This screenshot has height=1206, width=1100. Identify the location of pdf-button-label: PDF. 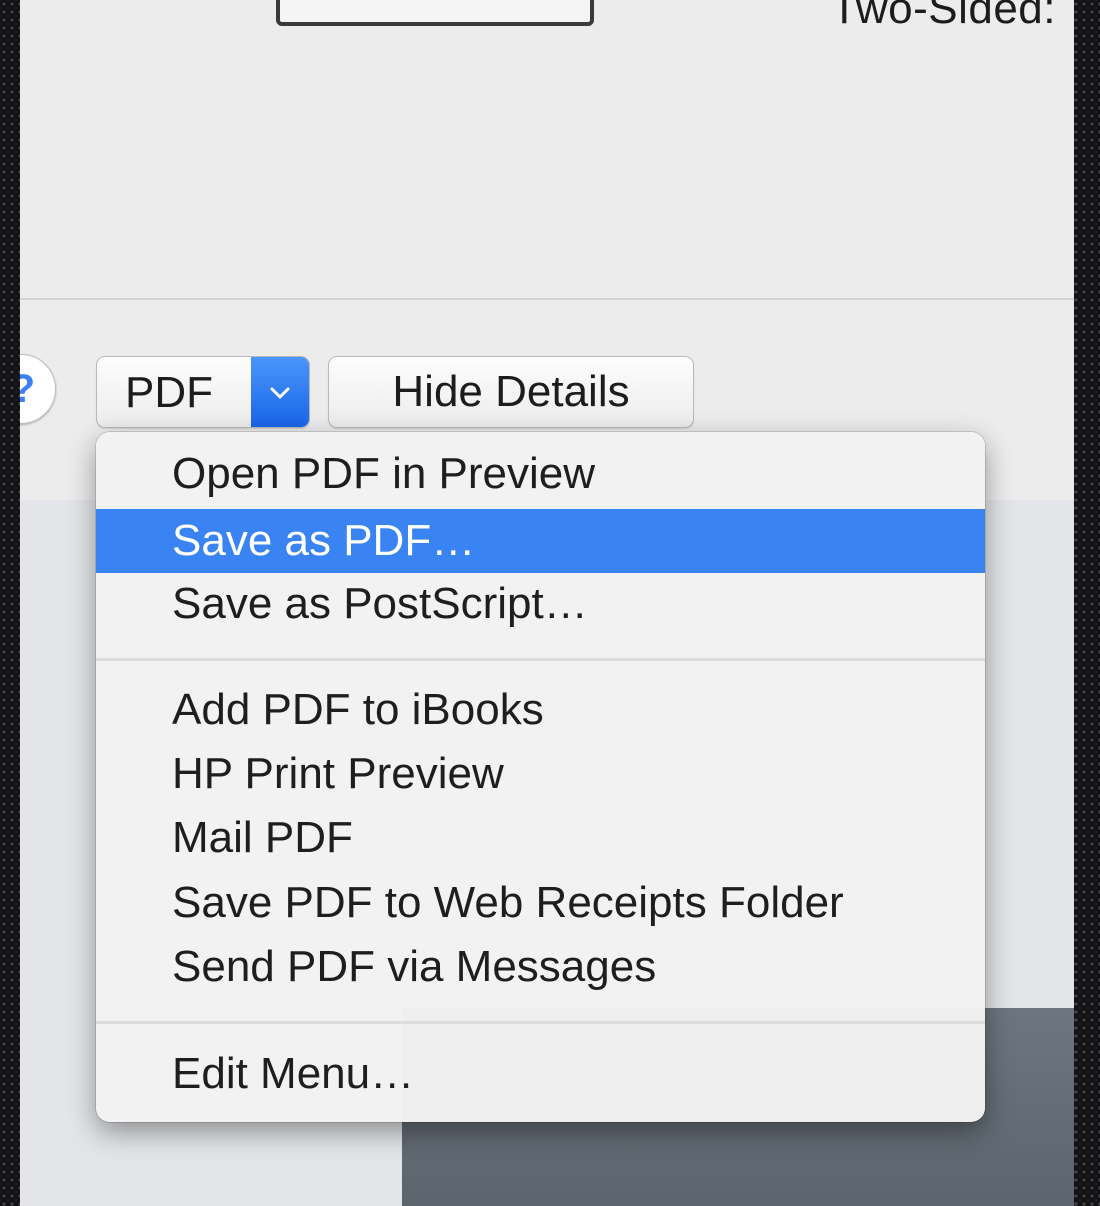
(169, 392).